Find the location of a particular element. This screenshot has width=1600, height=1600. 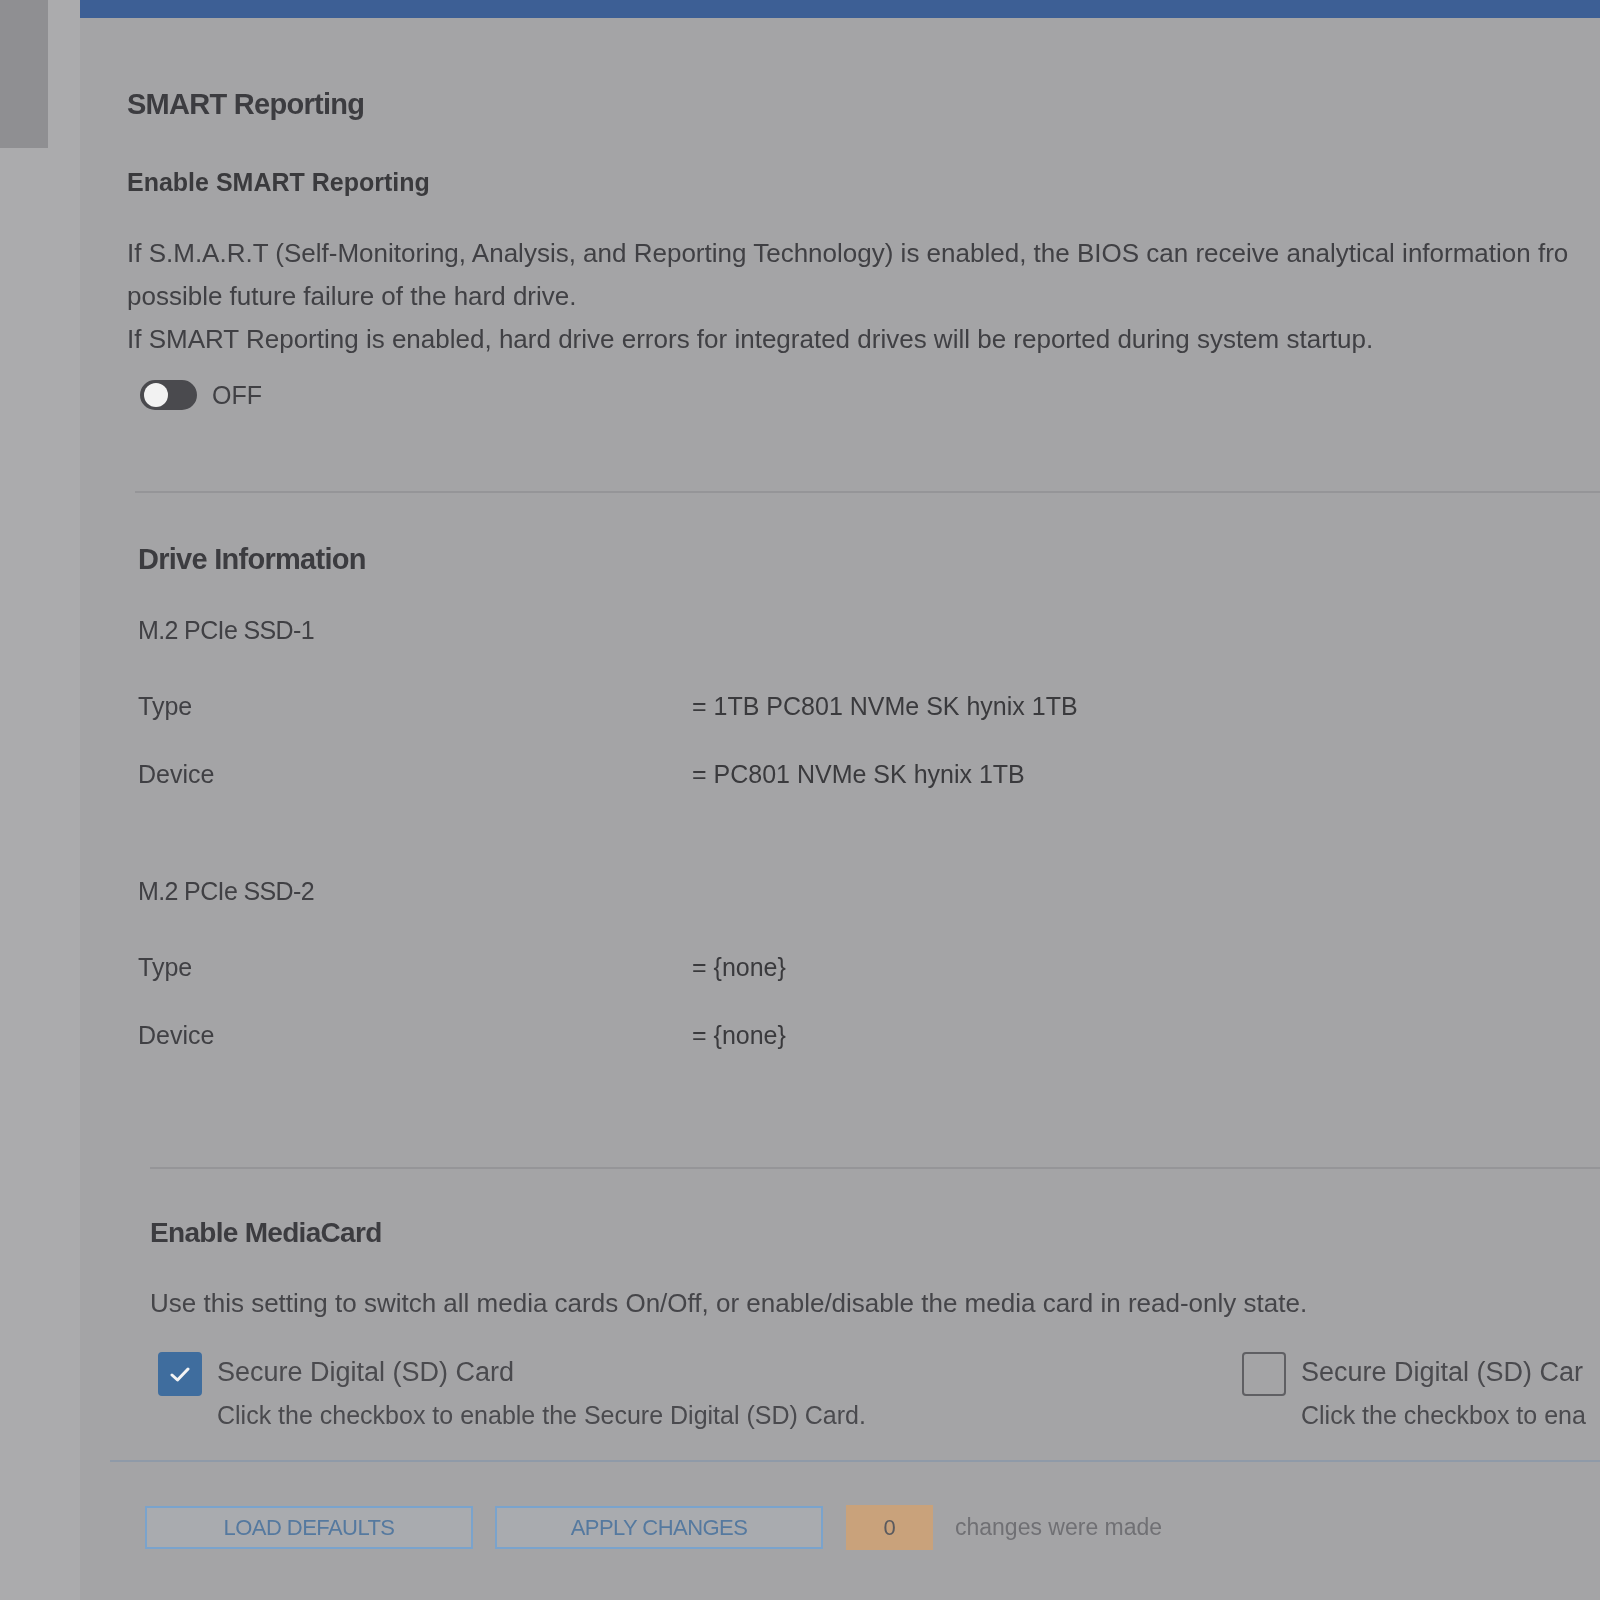

description-text: If SMART Reporting is enabled, hard drive errors for integrated drives will be reported during system startup. is located at coordinates (751, 339).